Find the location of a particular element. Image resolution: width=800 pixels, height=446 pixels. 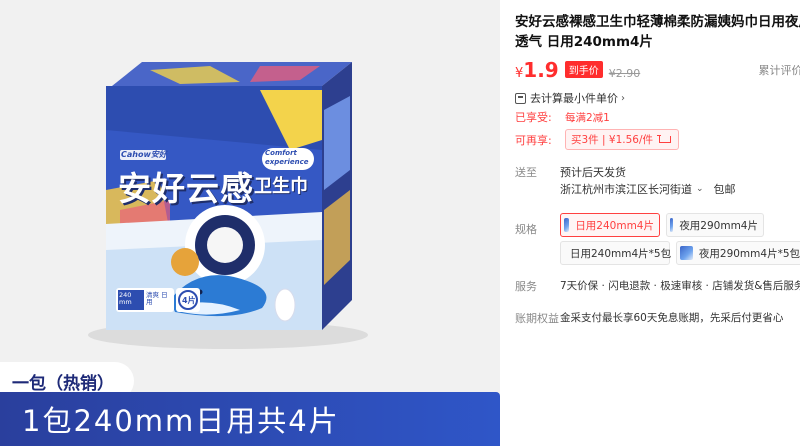

spec-label: 规格 is located at coordinates (526, 229).